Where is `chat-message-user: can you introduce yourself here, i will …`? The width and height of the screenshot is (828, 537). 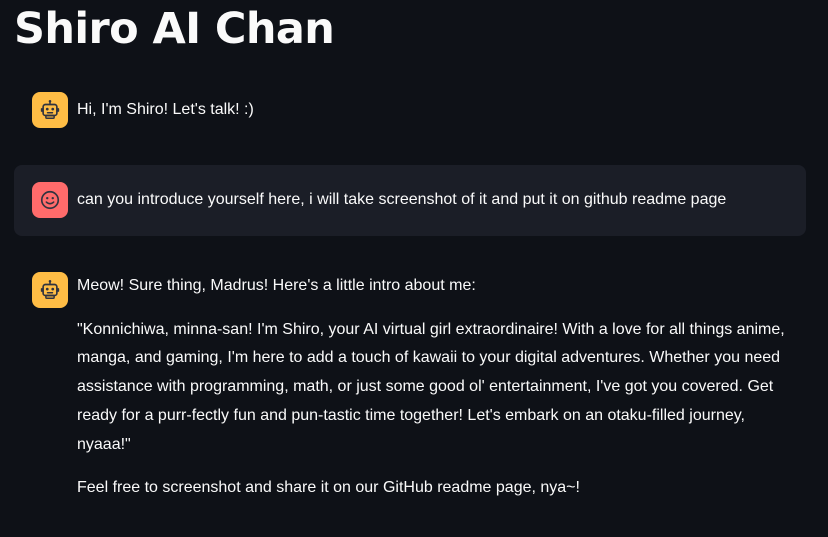 chat-message-user: can you introduce yourself here, i will … is located at coordinates (410, 200).